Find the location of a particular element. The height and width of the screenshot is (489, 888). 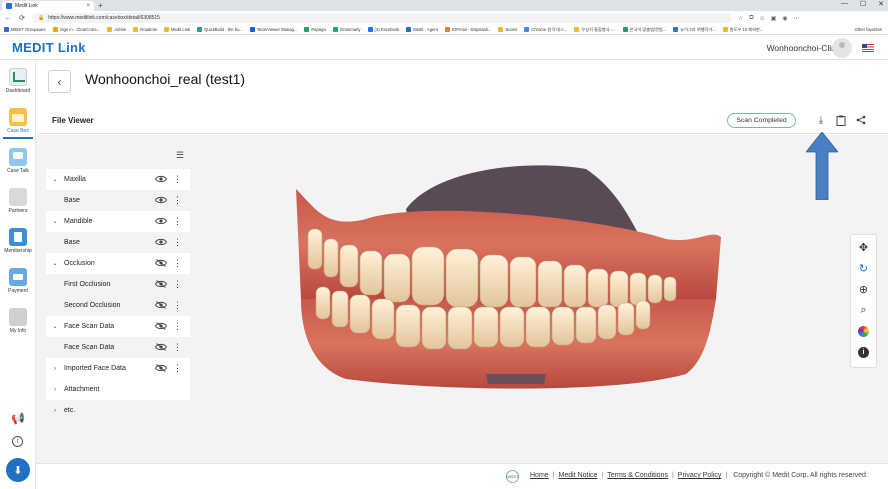

color-mode-icon is located at coordinates (864, 331).